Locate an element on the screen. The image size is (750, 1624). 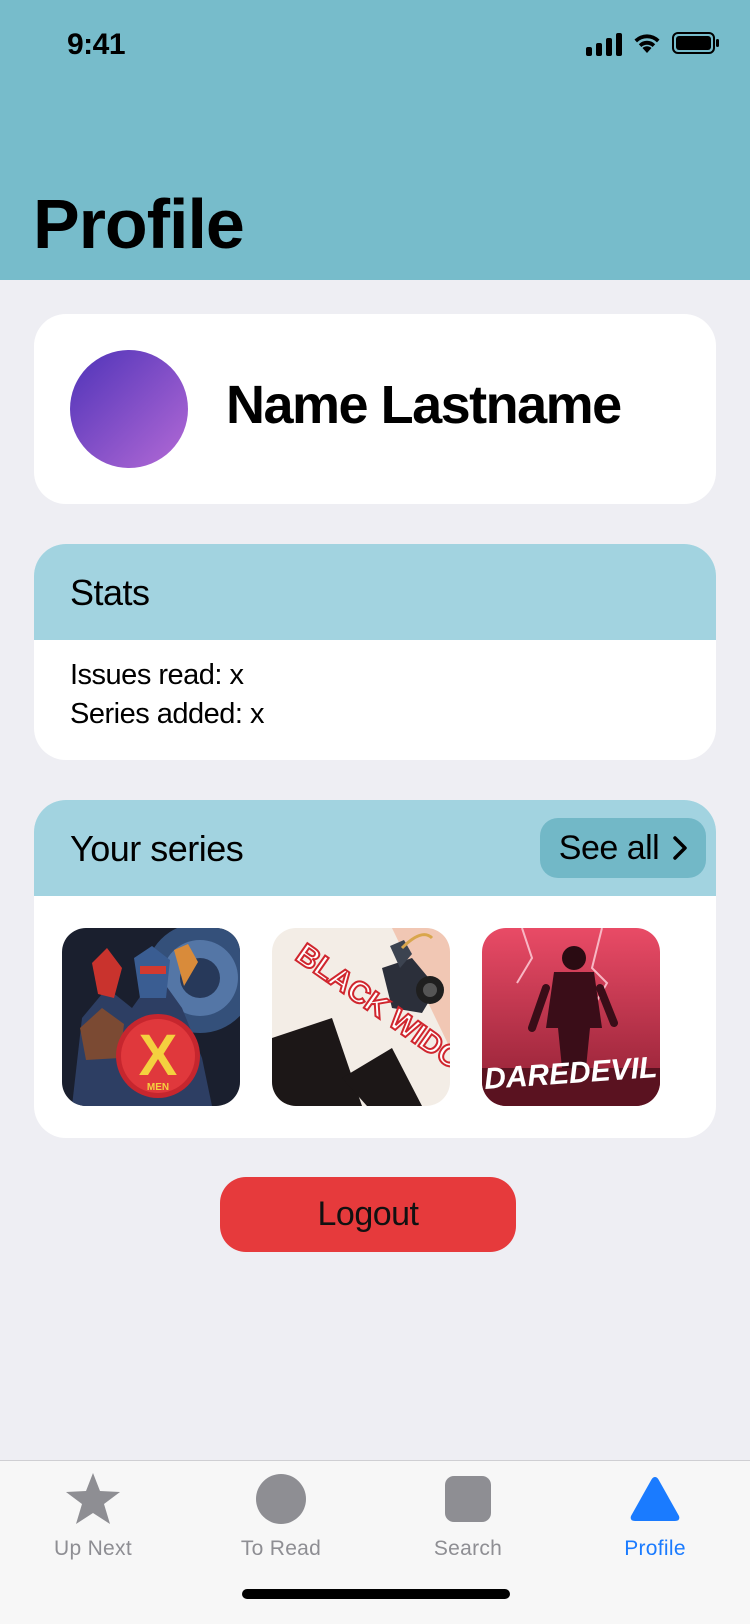
tab-label-to-read: To Read is located at coordinates (281, 1548).